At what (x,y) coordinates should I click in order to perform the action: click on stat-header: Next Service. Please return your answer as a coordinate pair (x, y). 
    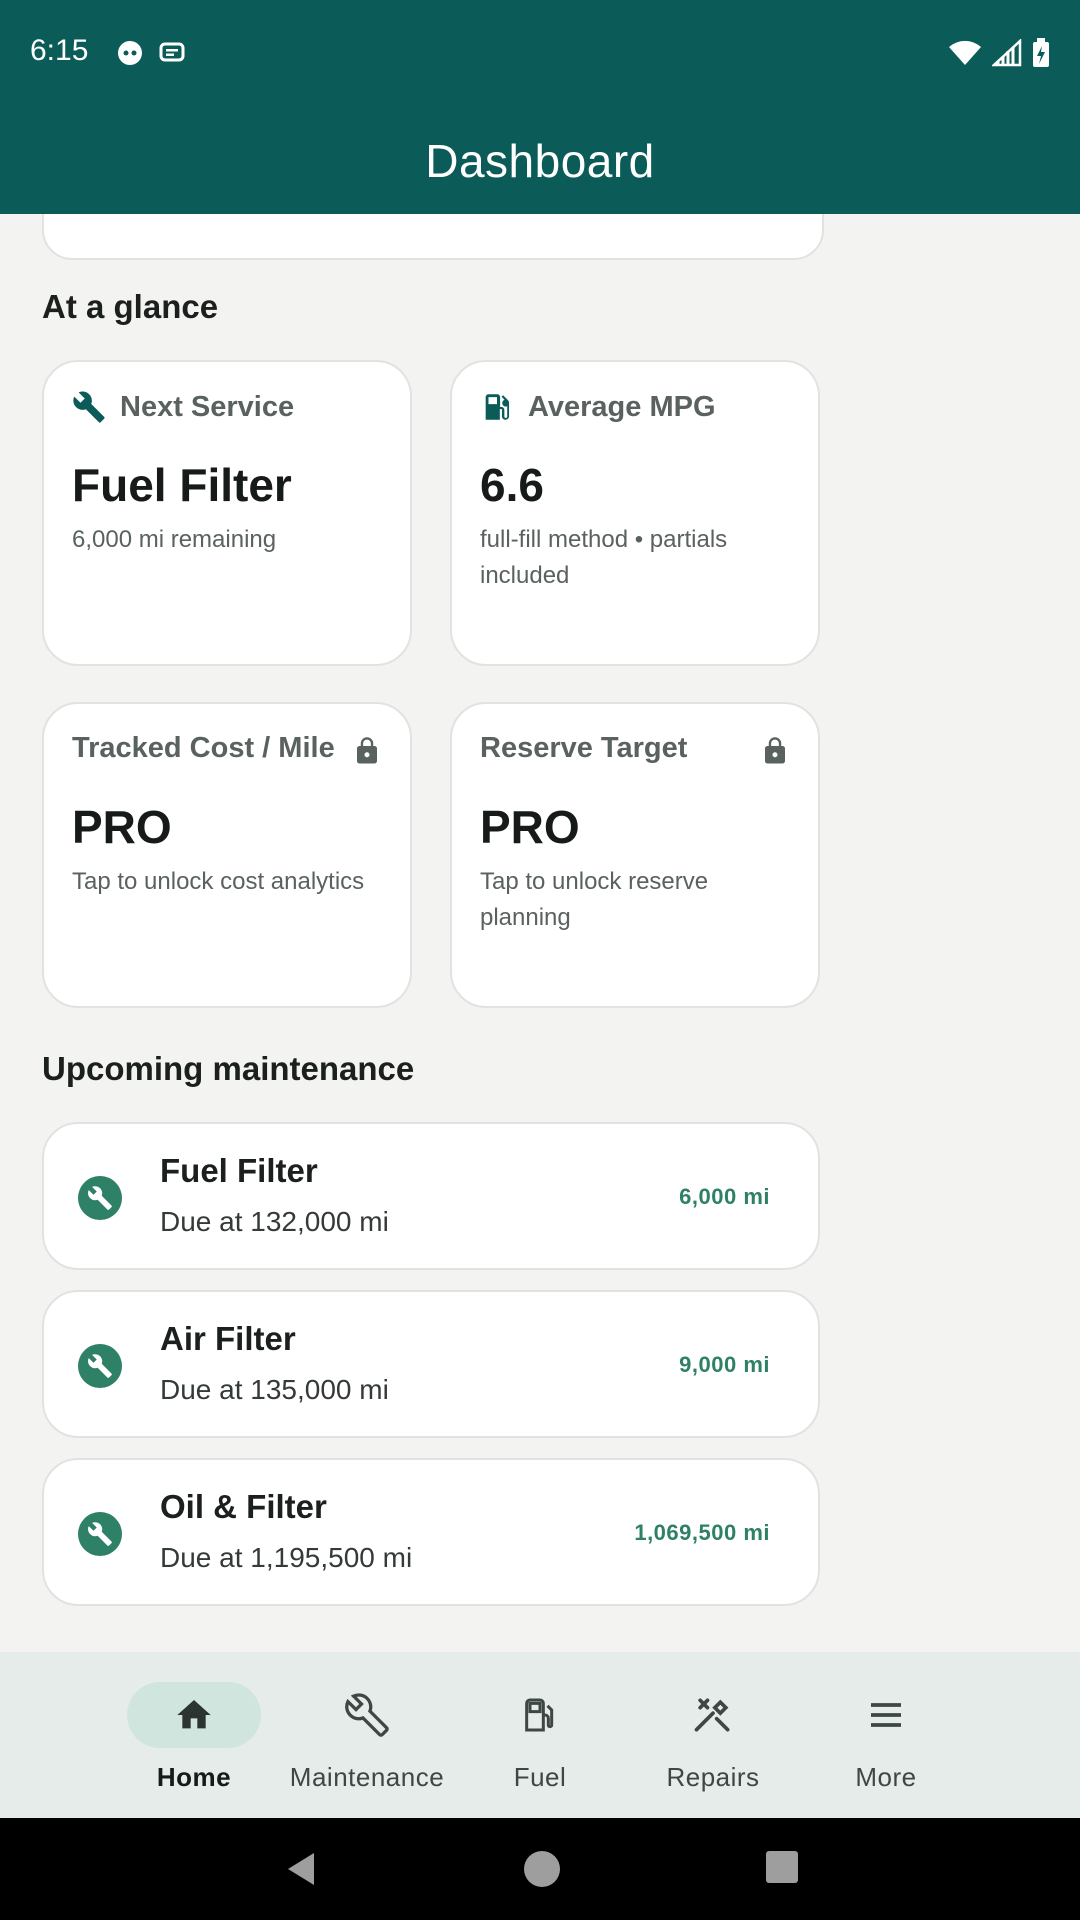
    Looking at the image, I should click on (183, 407).